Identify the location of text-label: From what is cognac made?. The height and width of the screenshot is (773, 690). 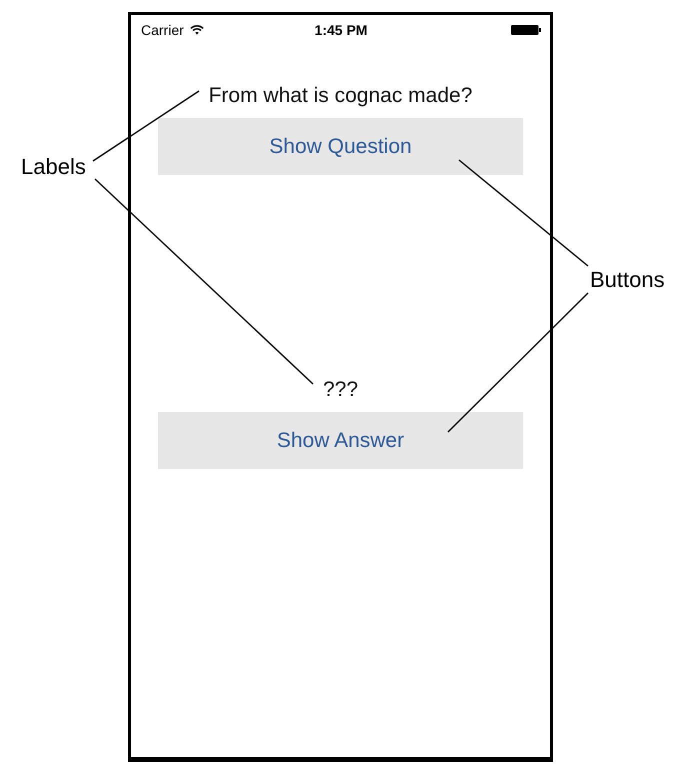
(340, 96).